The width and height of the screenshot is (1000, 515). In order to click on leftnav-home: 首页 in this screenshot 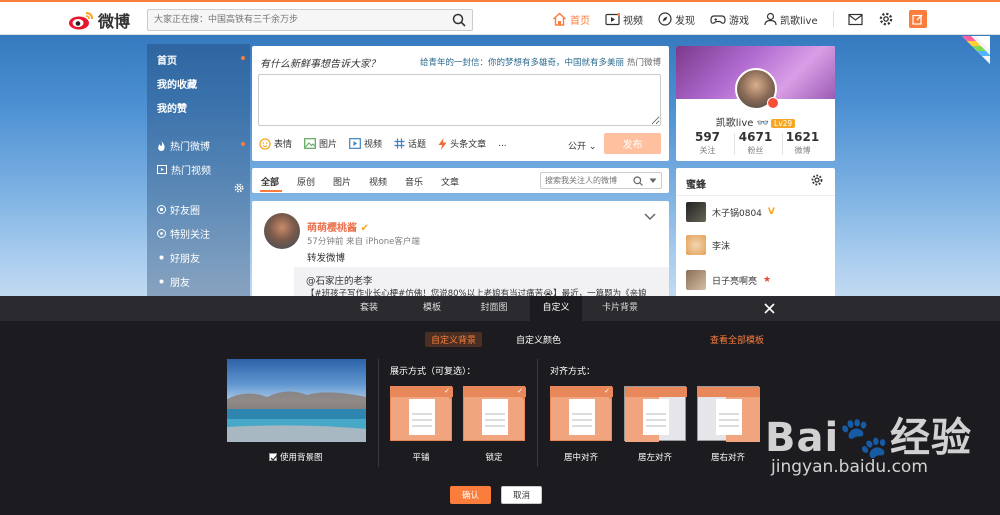, I will do `click(167, 59)`.